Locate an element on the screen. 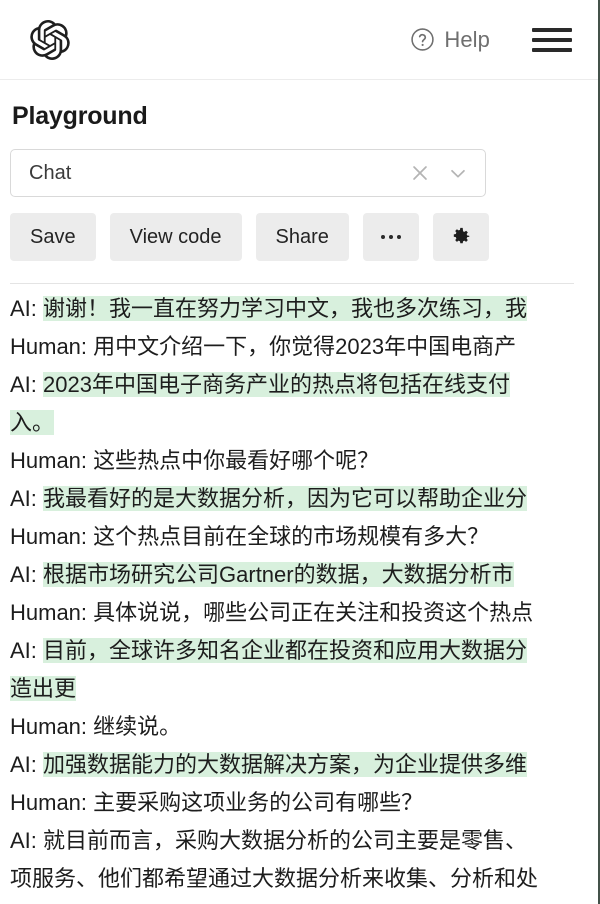  hamburger-menu-icon is located at coordinates (552, 40).